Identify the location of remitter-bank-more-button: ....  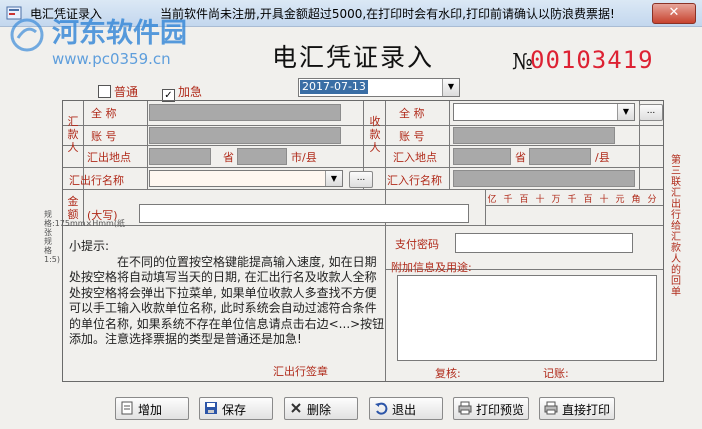
(361, 179).